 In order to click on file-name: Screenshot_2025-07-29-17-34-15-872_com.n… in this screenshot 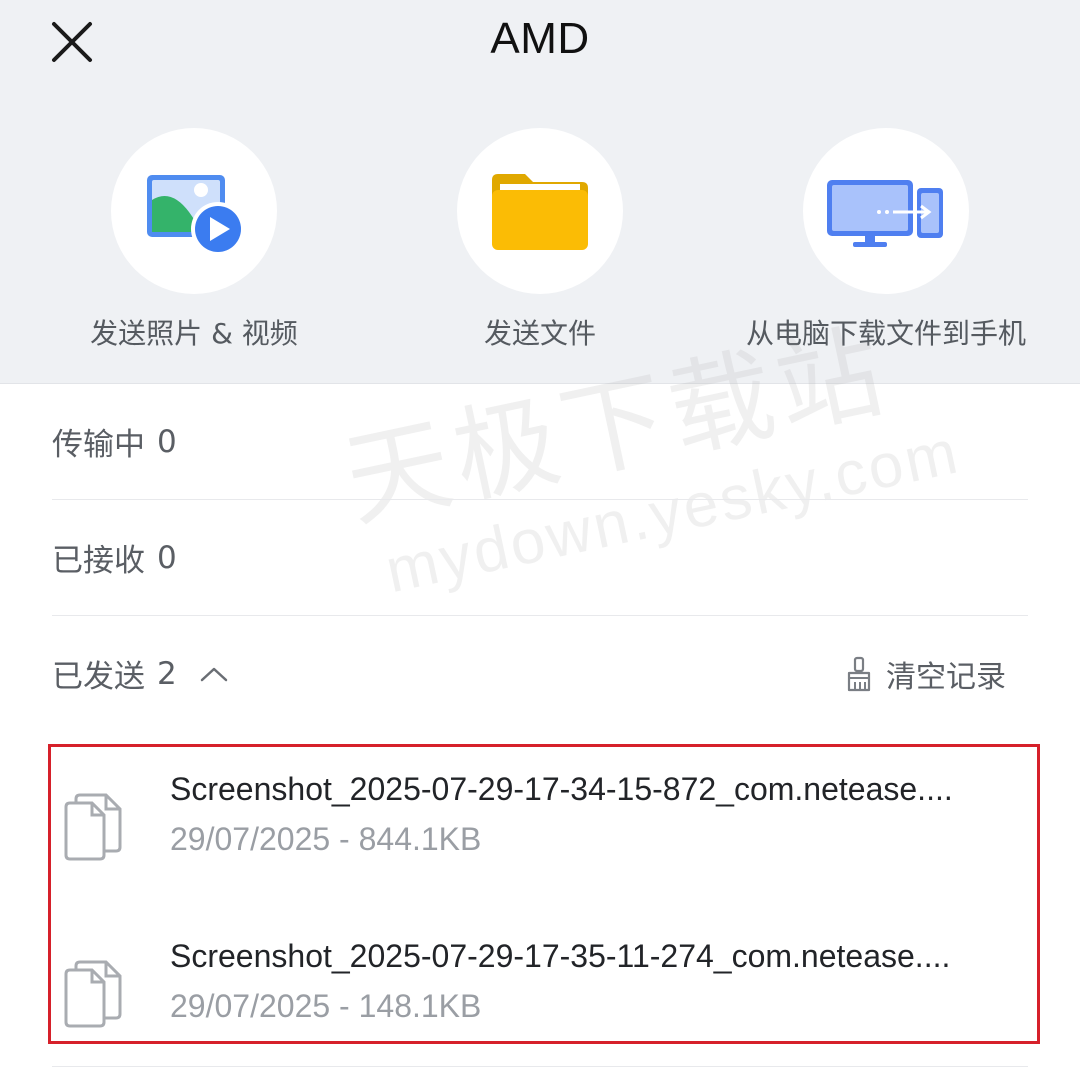, I will do `click(561, 789)`.